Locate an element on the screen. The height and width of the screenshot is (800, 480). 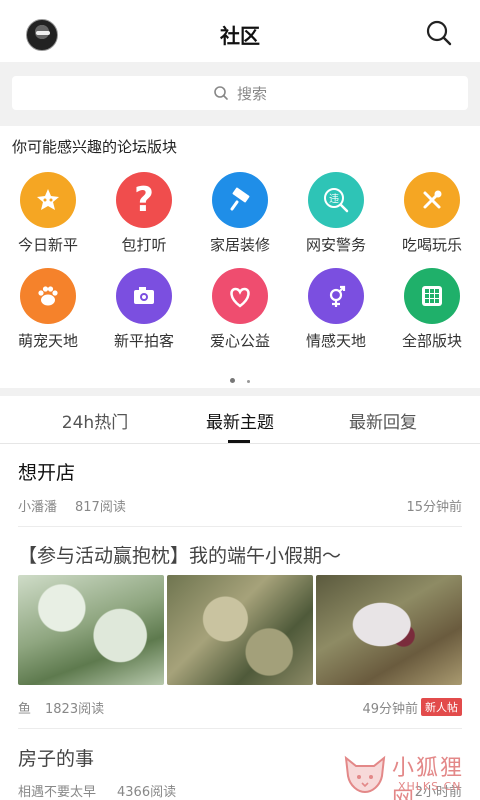
post-author: 小潘潘 is located at coordinates (38, 507).